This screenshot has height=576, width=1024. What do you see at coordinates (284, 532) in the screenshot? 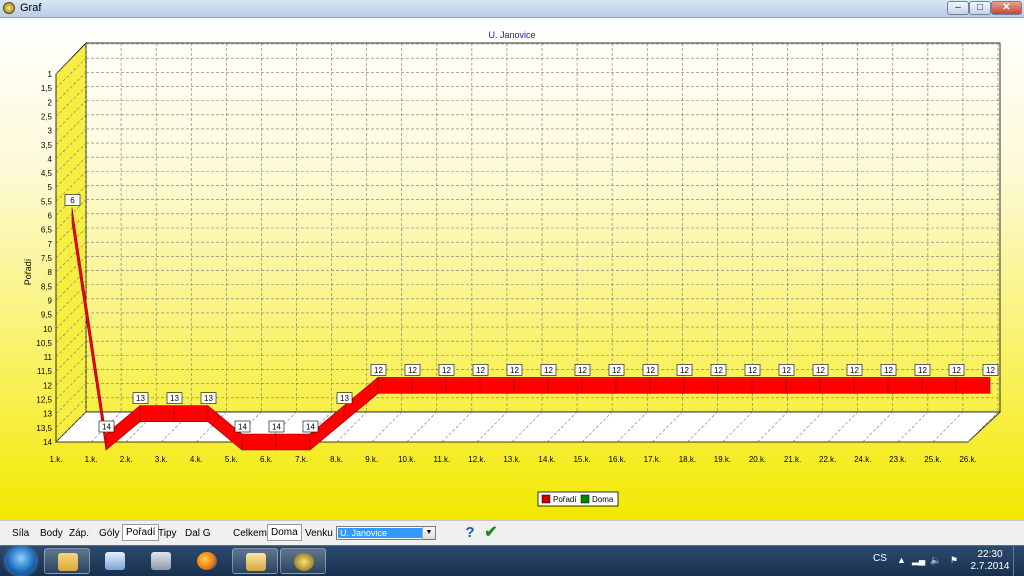
I see `view-doma: Doma` at bounding box center [284, 532].